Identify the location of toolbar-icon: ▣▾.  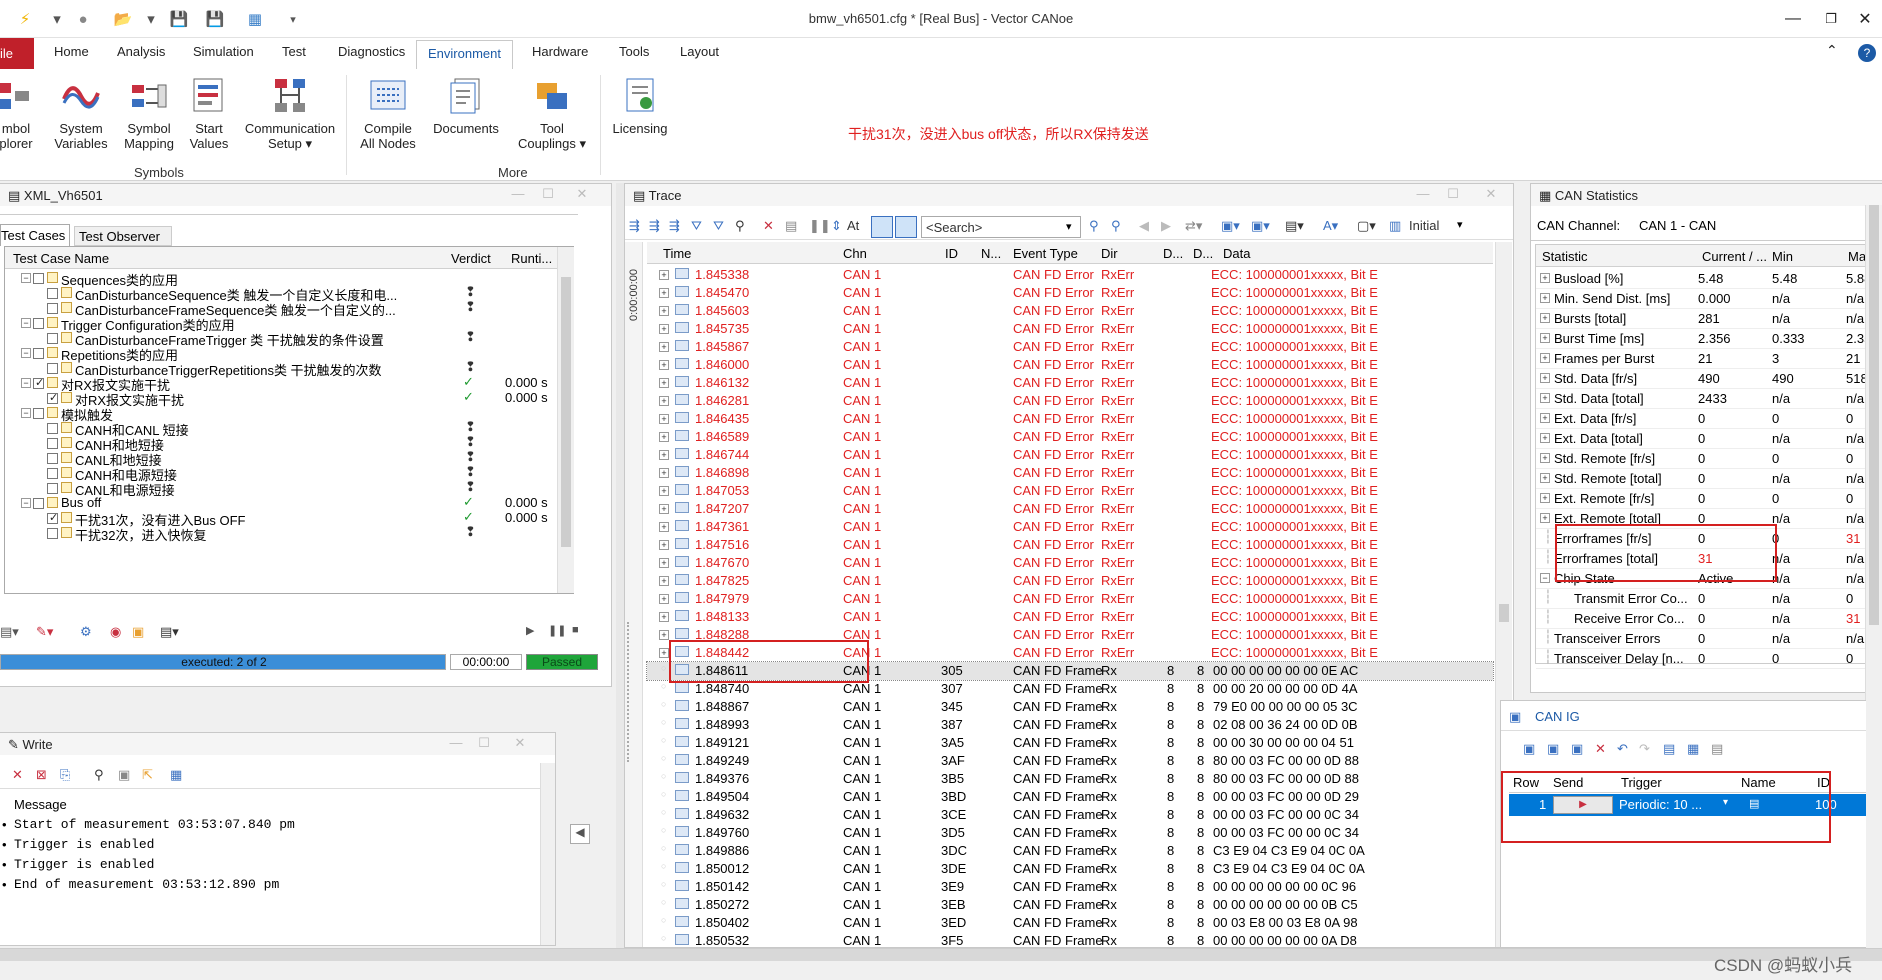
(1230, 226).